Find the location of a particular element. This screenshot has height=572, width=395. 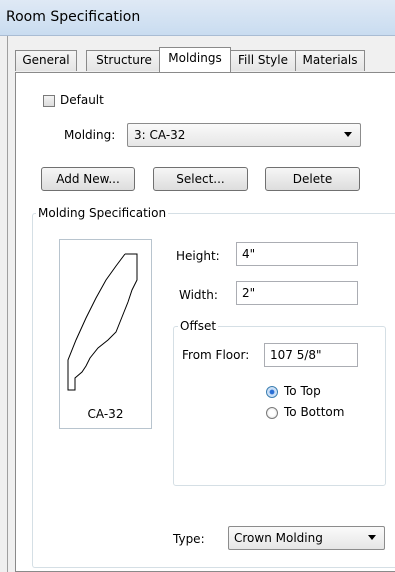

title-bar: Room Specification is located at coordinates (197, 18).